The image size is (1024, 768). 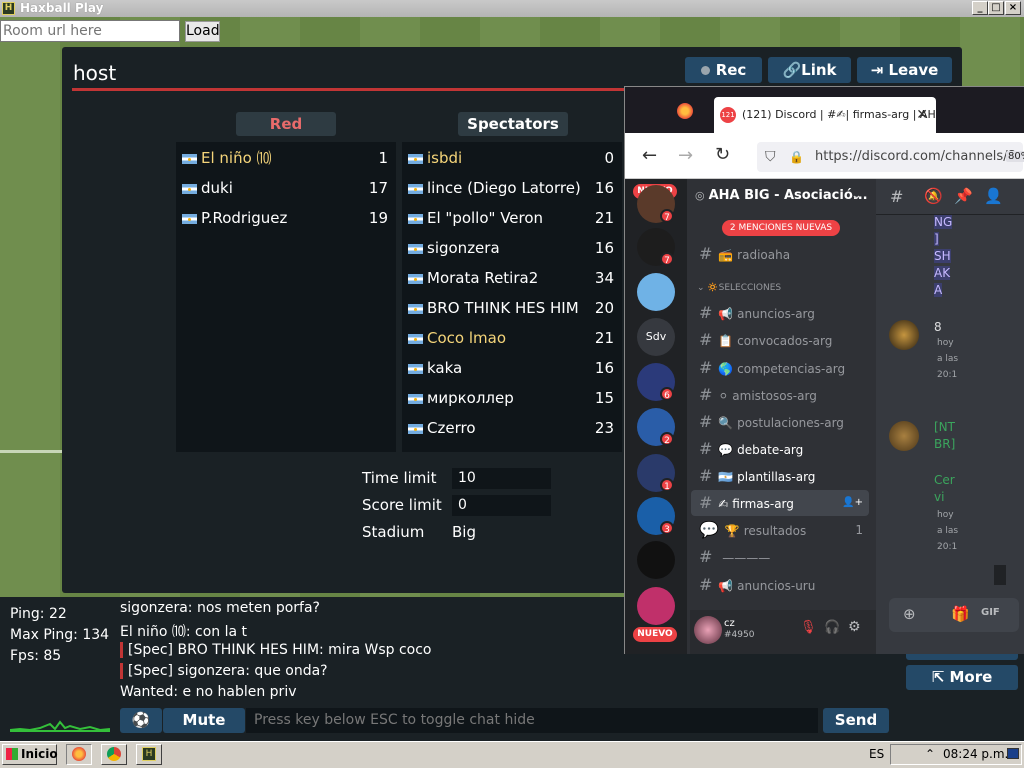 I want to click on rec-button: Rec, so click(x=723, y=70).